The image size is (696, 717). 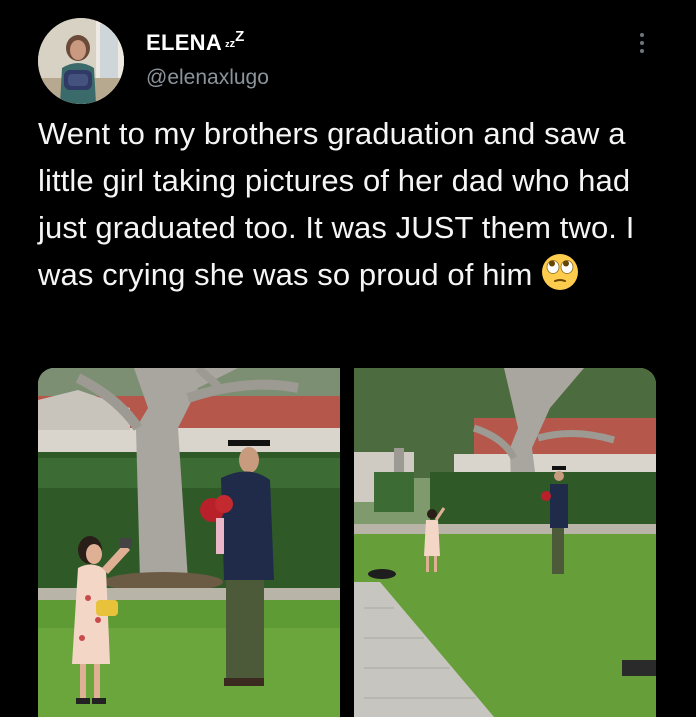 I want to click on user-handle: @elenaxlugo, so click(x=207, y=78).